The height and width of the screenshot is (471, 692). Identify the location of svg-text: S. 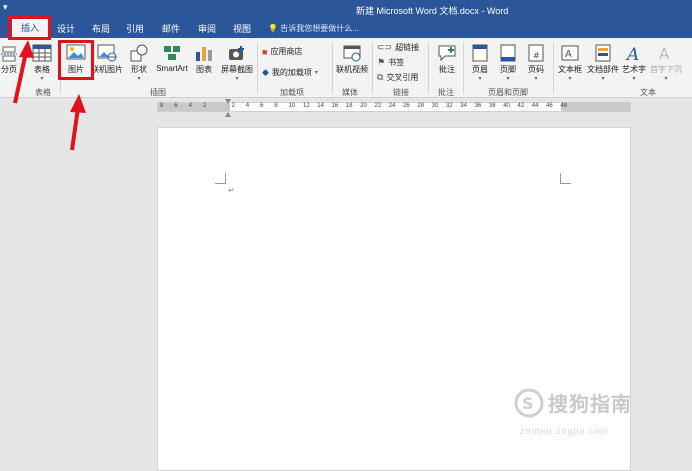
(528, 403).